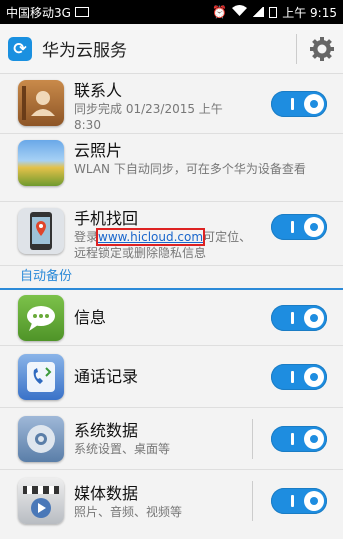 The width and height of the screenshot is (343, 539). What do you see at coordinates (171, 318) in the screenshot?
I see `list-item-messages: 信息` at bounding box center [171, 318].